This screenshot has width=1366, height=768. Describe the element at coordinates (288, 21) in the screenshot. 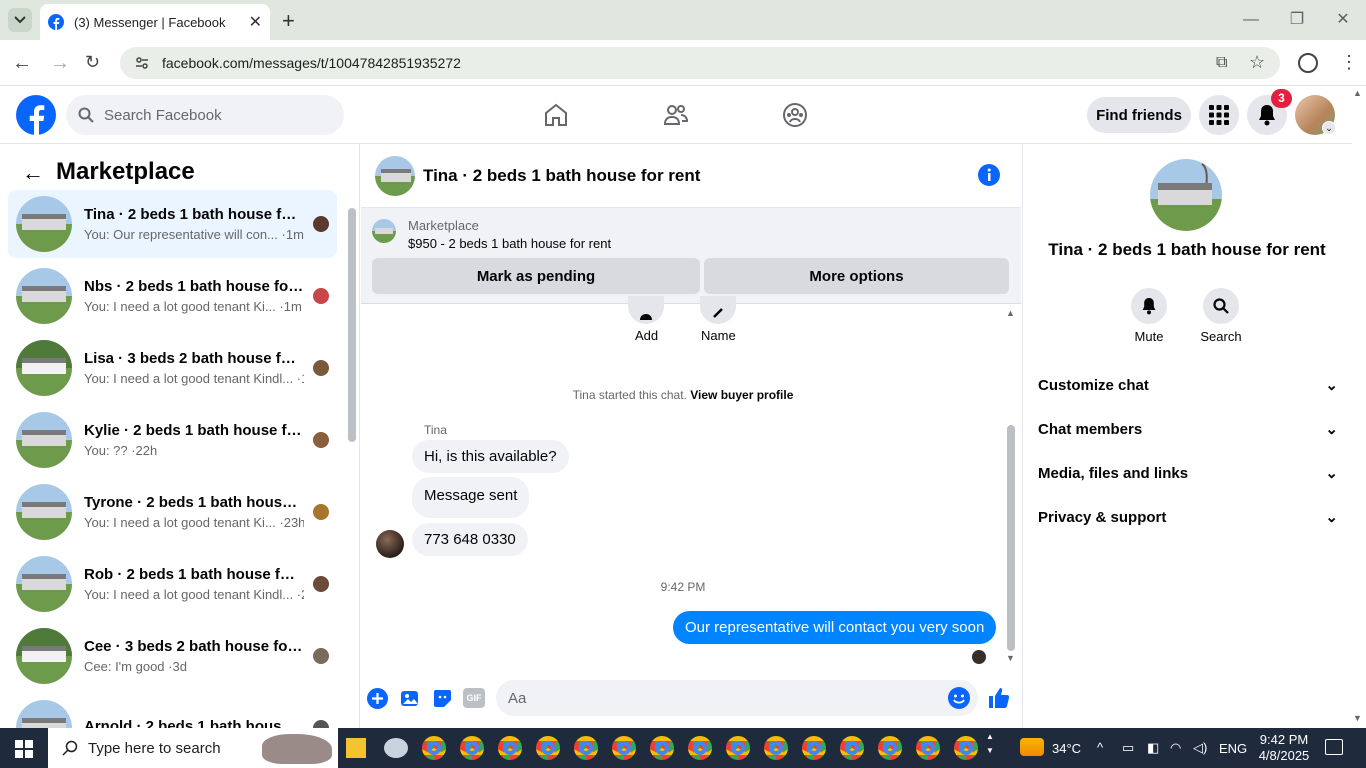

I see `new-tab-icon: +` at that location.